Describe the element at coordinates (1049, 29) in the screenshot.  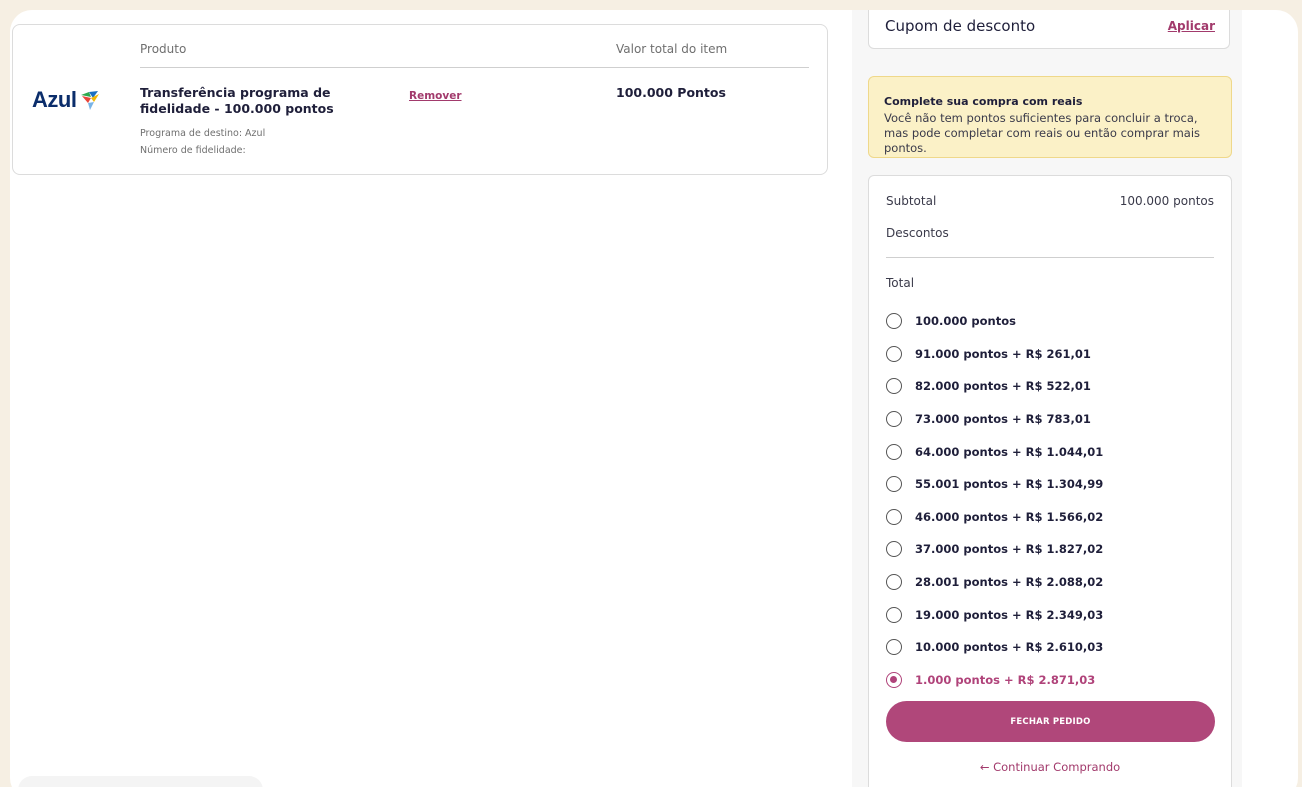
I see `coupon-panel: Cupom de desconto Aplicar` at that location.